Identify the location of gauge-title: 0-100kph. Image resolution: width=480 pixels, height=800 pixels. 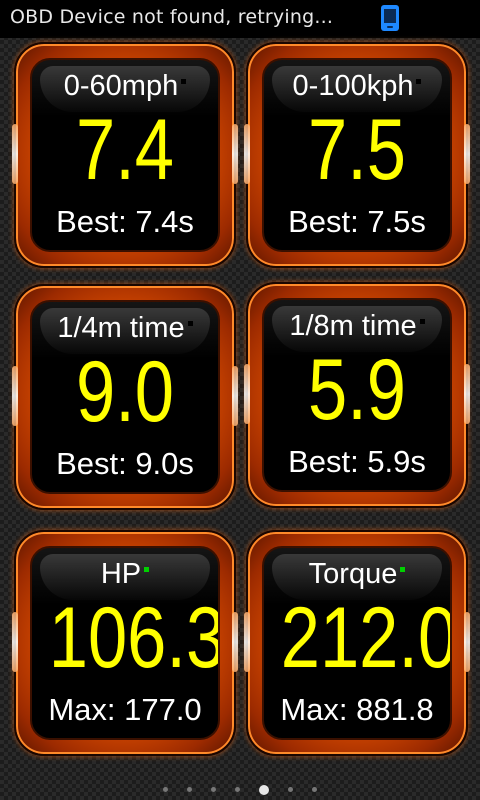
(357, 86).